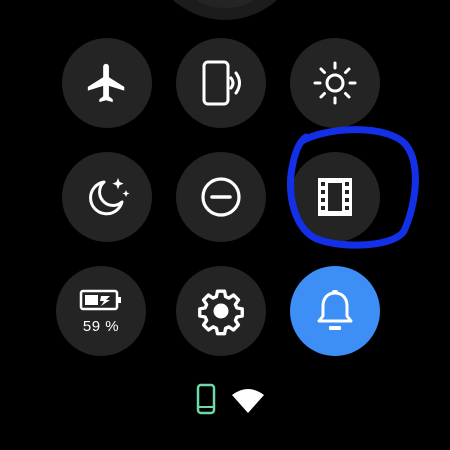  I want to click on status-bar, so click(225, 400).